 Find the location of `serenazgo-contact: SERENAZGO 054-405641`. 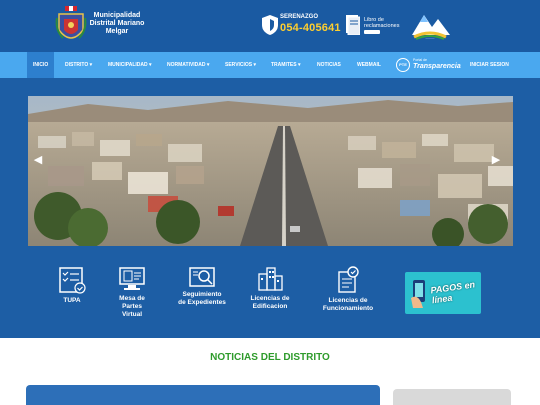

serenazgo-contact: SERENAZGO 054-405641 is located at coordinates (302, 26).